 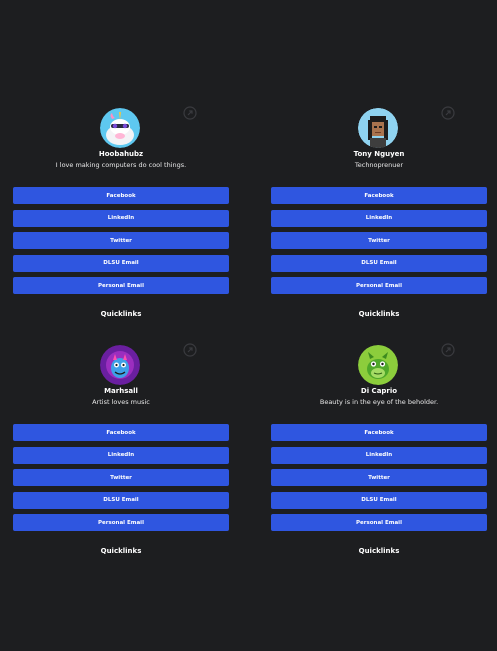 What do you see at coordinates (121, 165) in the screenshot?
I see `profile-bio: I love making computers do cool things.` at bounding box center [121, 165].